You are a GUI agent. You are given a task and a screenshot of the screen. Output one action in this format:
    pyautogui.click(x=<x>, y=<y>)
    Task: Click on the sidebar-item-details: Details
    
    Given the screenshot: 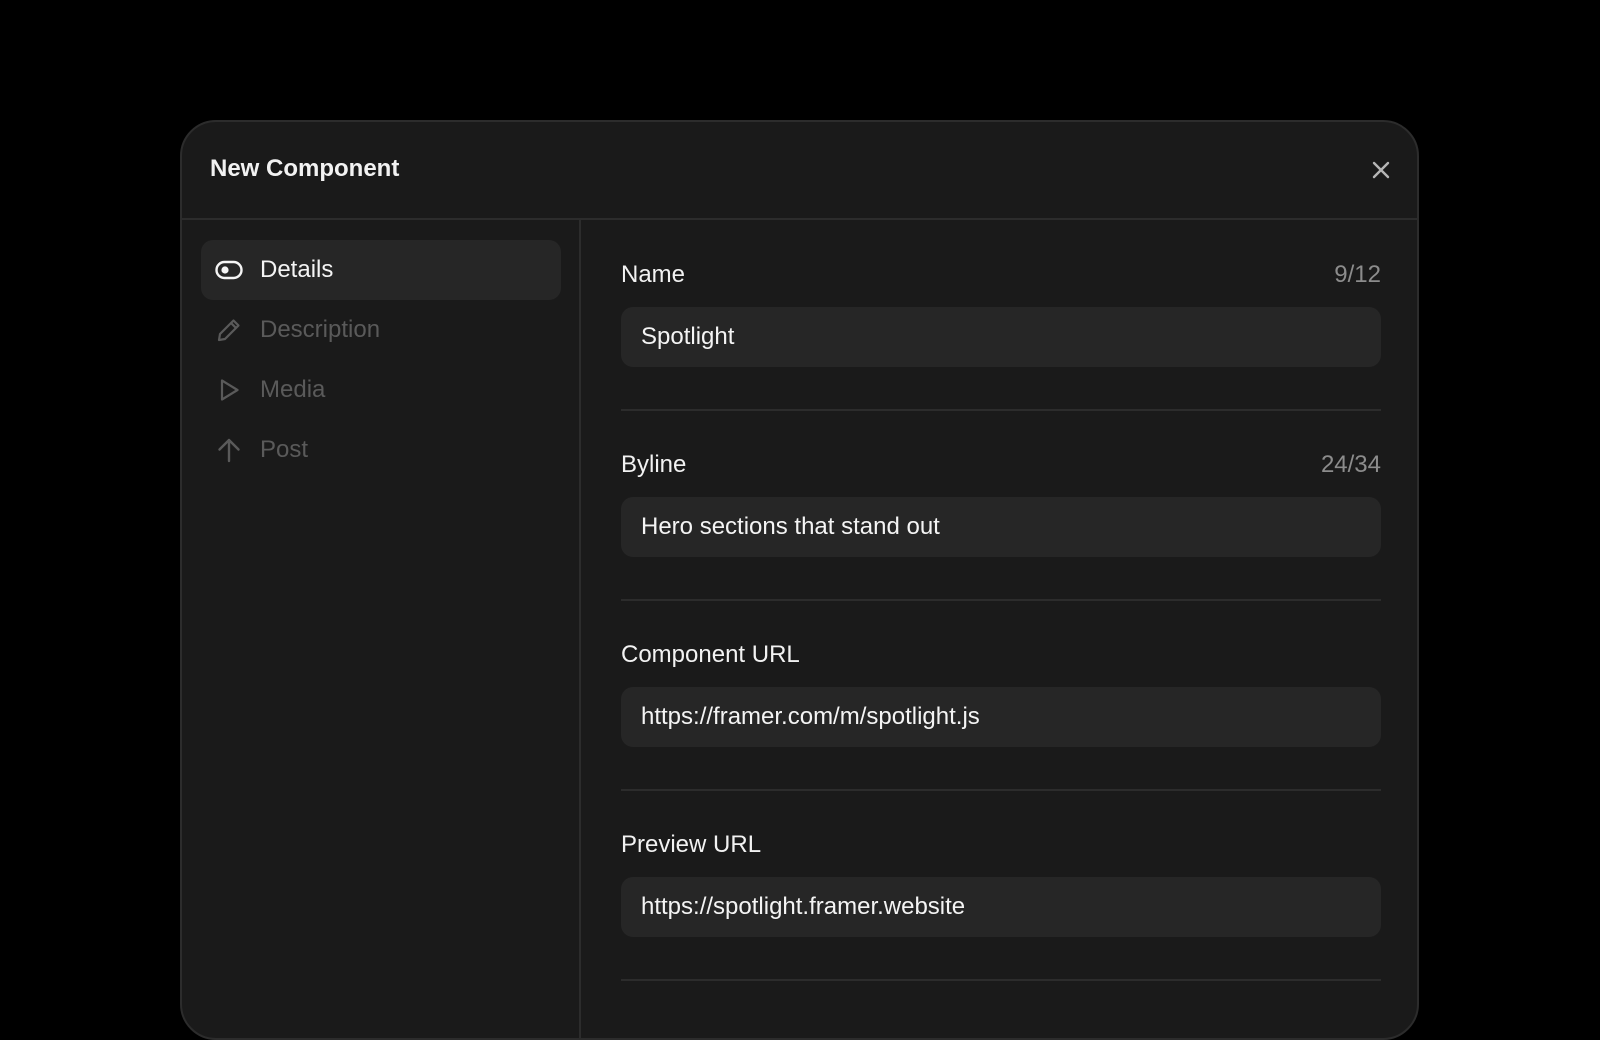 What is the action you would take?
    pyautogui.click(x=381, y=270)
    